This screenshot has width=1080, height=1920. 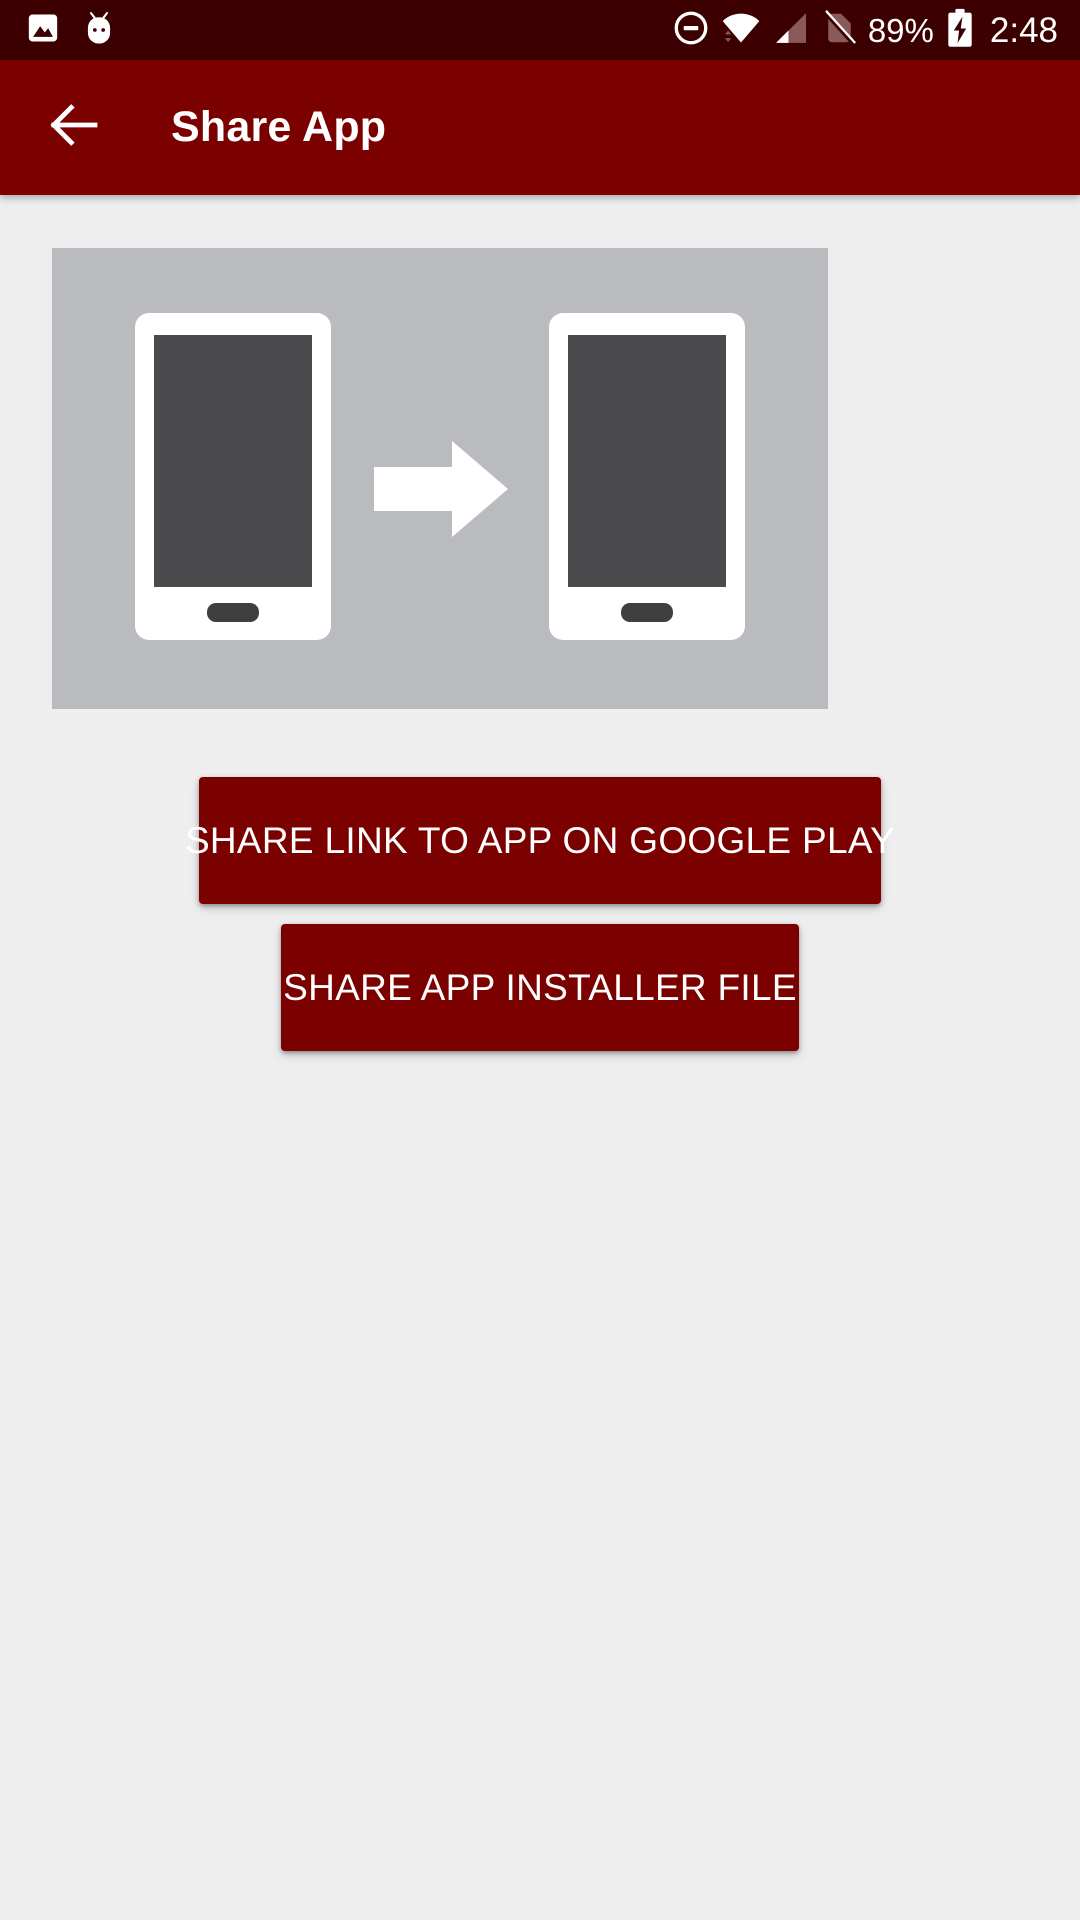 I want to click on status-bar-clock: 2:48, so click(x=1023, y=30).